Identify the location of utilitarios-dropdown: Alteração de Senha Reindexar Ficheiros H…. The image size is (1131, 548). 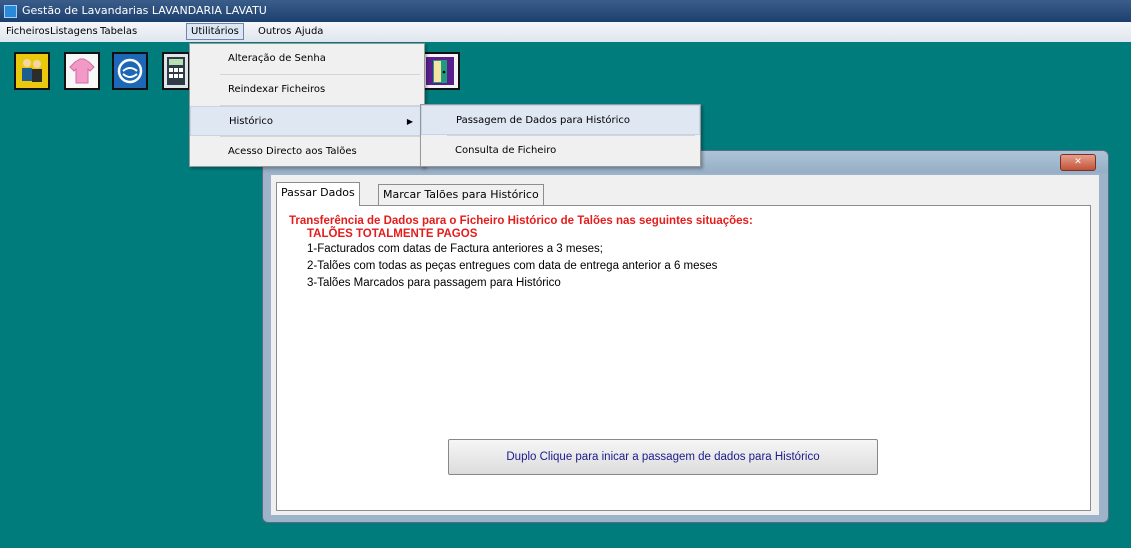
(307, 105).